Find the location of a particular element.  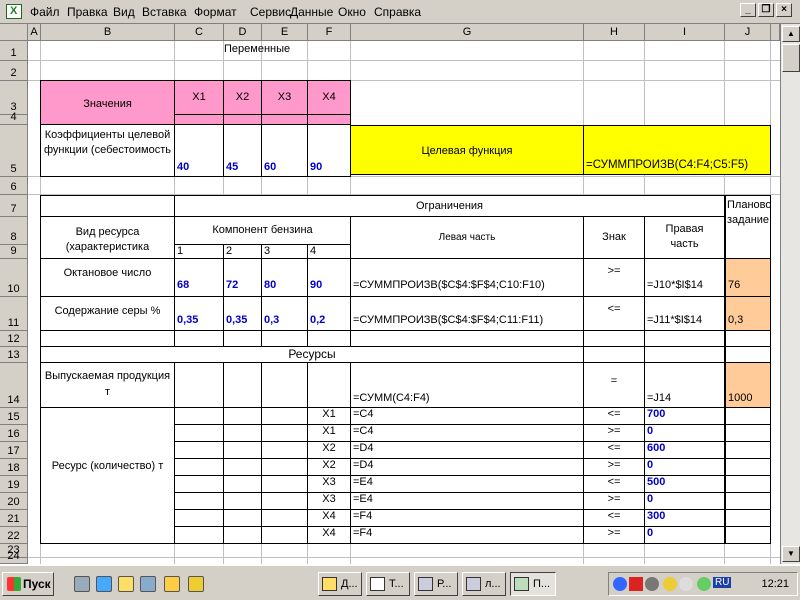

cell-i19: 500 is located at coordinates (685, 484).